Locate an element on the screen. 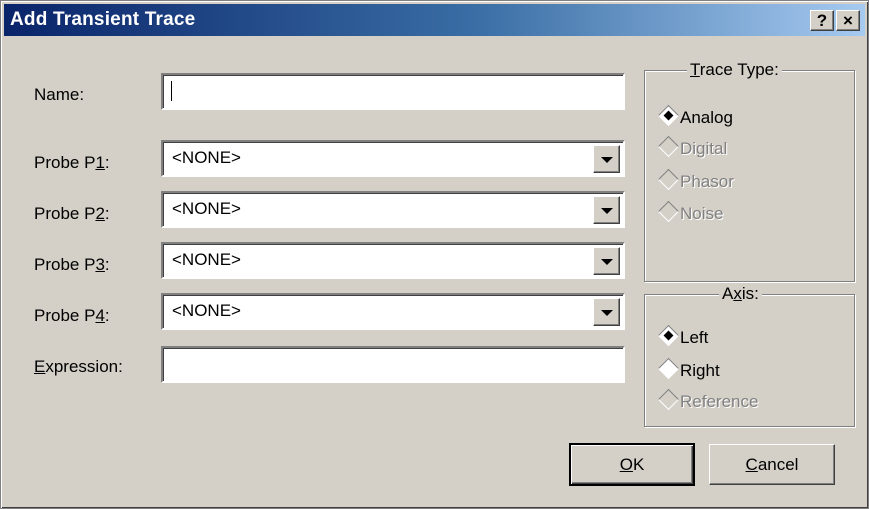 Image resolution: width=869 pixels, height=509 pixels. probe-p3-value: <NONE> is located at coordinates (206, 259).